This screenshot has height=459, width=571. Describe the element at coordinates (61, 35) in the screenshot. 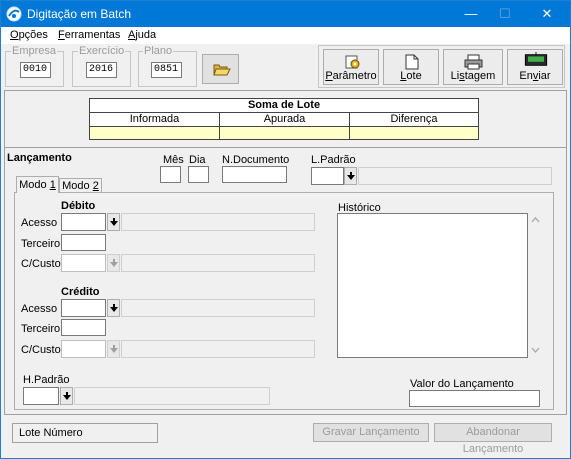

I see `menu-ferramentas-accel: F` at that location.